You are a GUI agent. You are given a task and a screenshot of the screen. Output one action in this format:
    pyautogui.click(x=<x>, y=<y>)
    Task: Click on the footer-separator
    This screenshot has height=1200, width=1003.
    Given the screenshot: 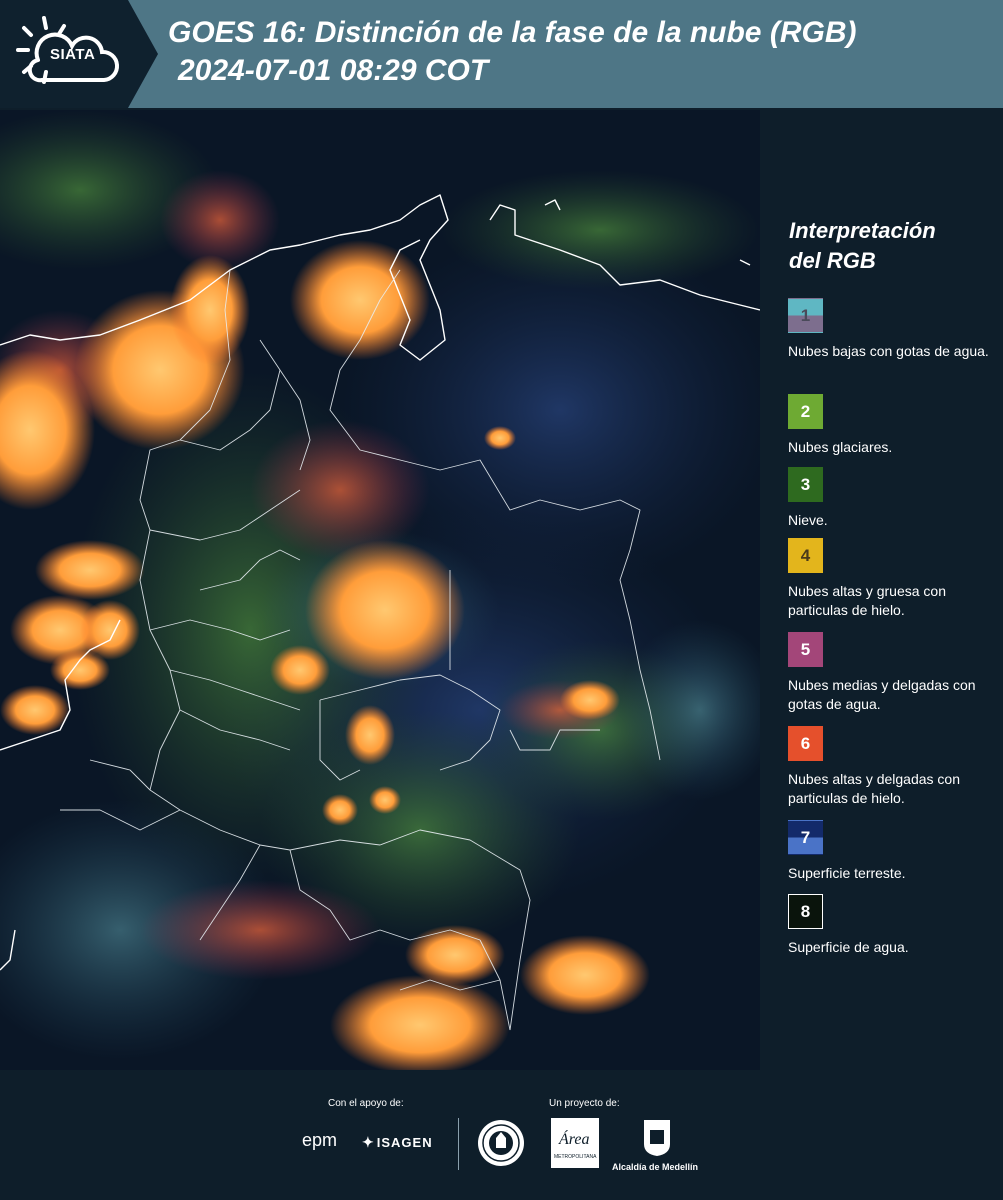 What is the action you would take?
    pyautogui.click(x=458, y=1144)
    